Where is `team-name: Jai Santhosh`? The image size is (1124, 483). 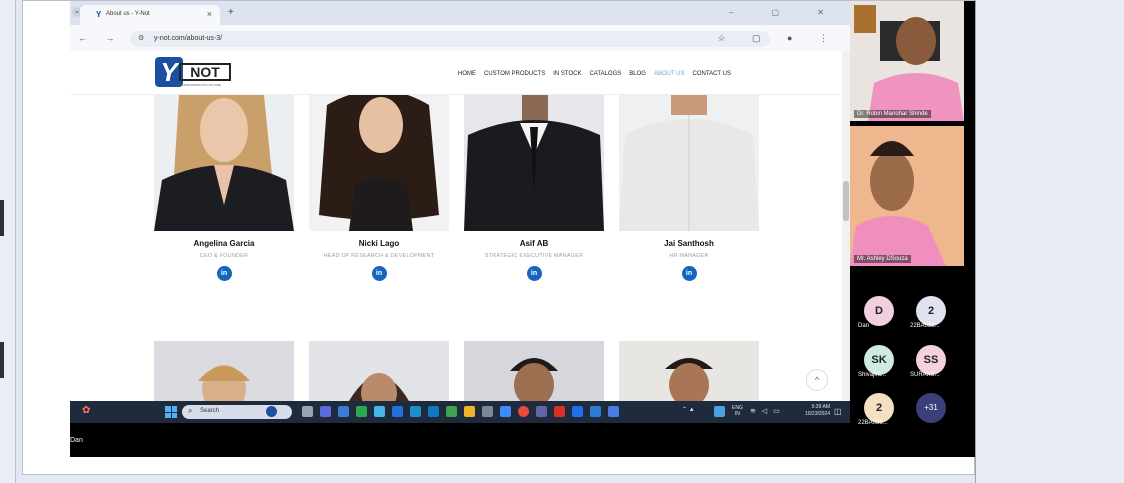
team-name: Jai Santhosh is located at coordinates (689, 243).